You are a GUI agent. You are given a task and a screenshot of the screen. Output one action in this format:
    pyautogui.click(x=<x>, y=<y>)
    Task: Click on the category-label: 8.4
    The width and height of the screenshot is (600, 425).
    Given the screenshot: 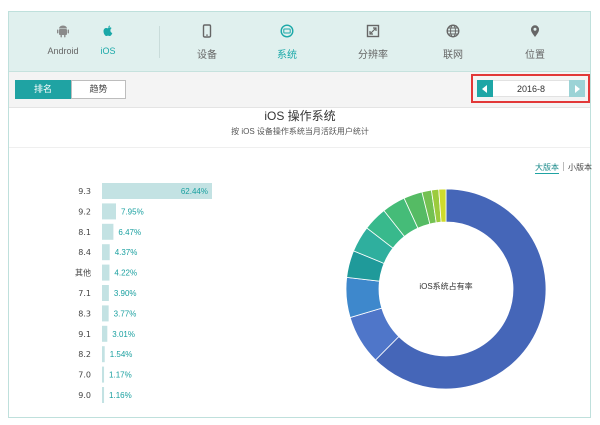 What is the action you would take?
    pyautogui.click(x=84, y=252)
    